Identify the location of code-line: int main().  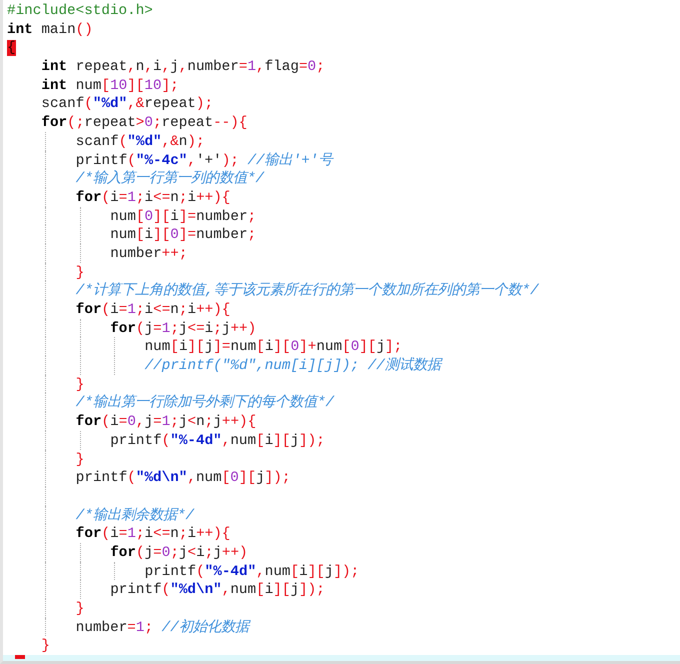
(50, 30).